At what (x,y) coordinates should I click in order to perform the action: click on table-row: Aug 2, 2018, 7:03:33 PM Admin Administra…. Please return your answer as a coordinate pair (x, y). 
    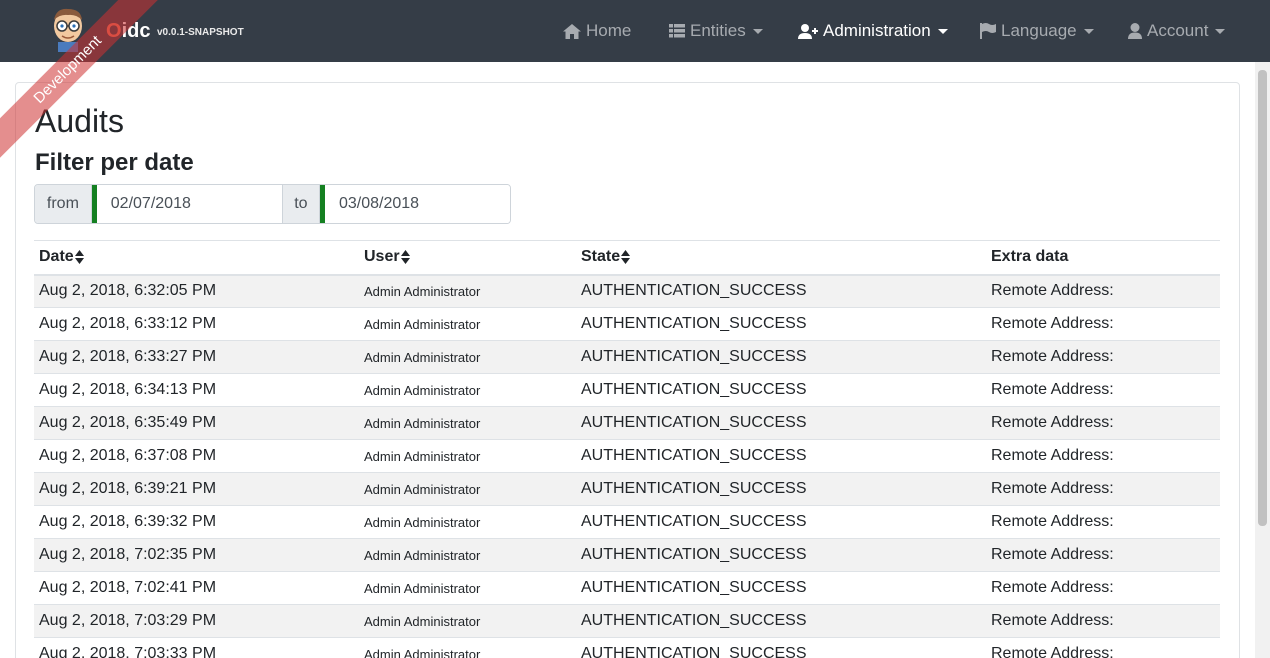
    Looking at the image, I should click on (627, 647).